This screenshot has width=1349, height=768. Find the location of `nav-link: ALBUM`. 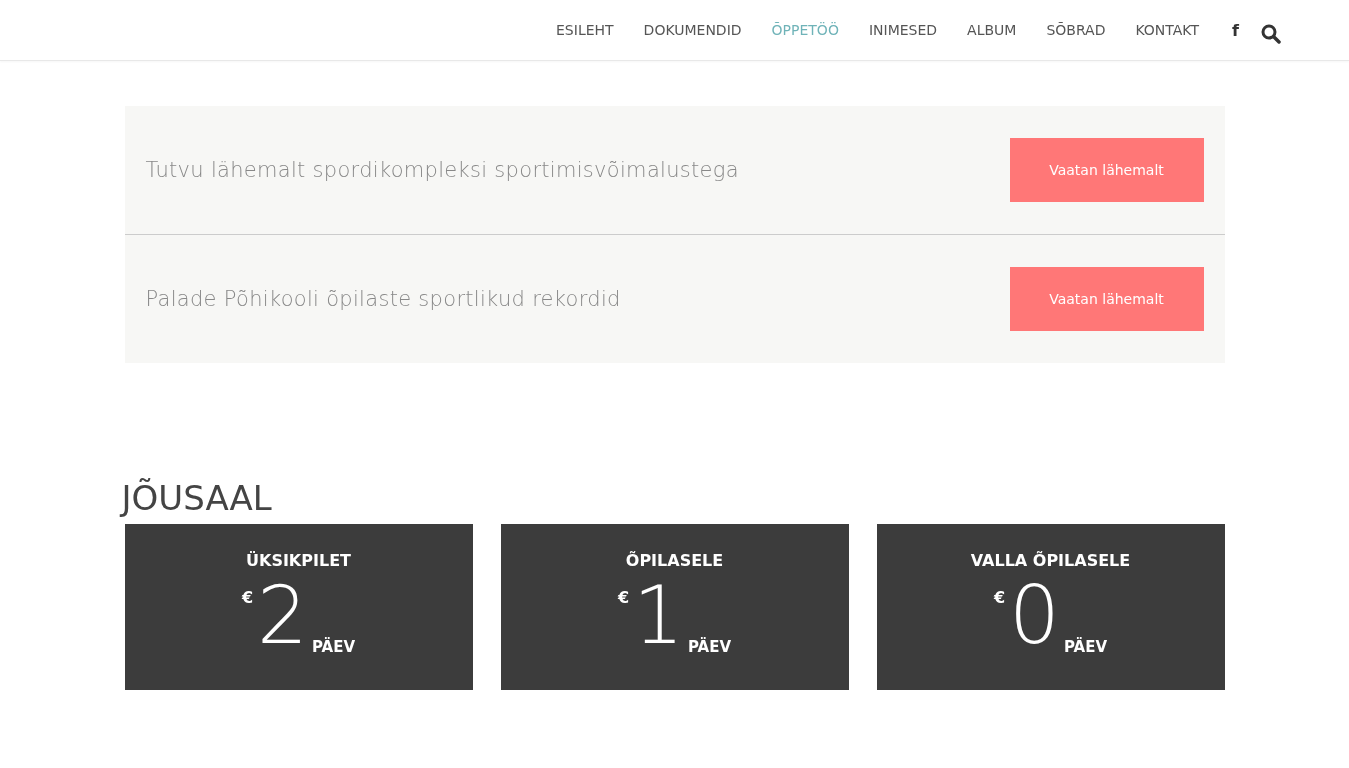

nav-link: ALBUM is located at coordinates (992, 30).